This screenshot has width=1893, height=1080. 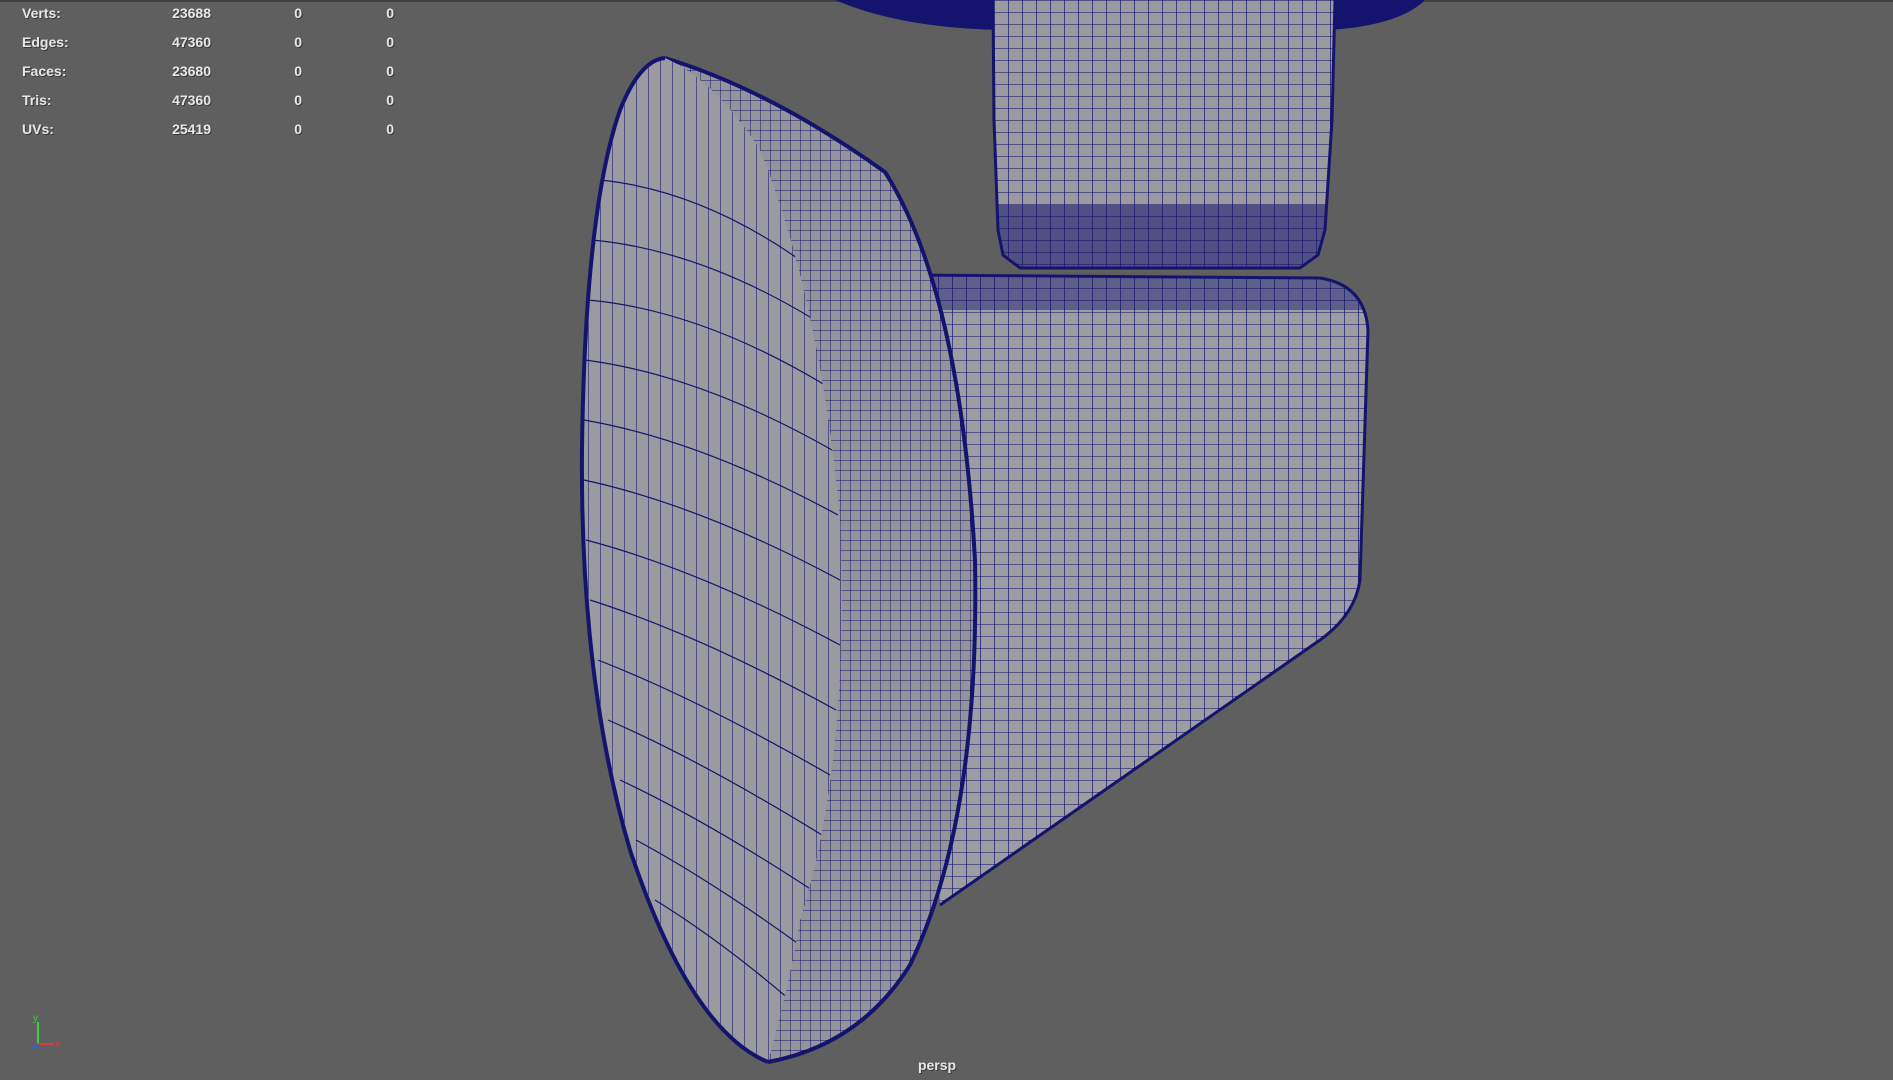 What do you see at coordinates (41, 13) in the screenshot?
I see `hud-label: Verts:` at bounding box center [41, 13].